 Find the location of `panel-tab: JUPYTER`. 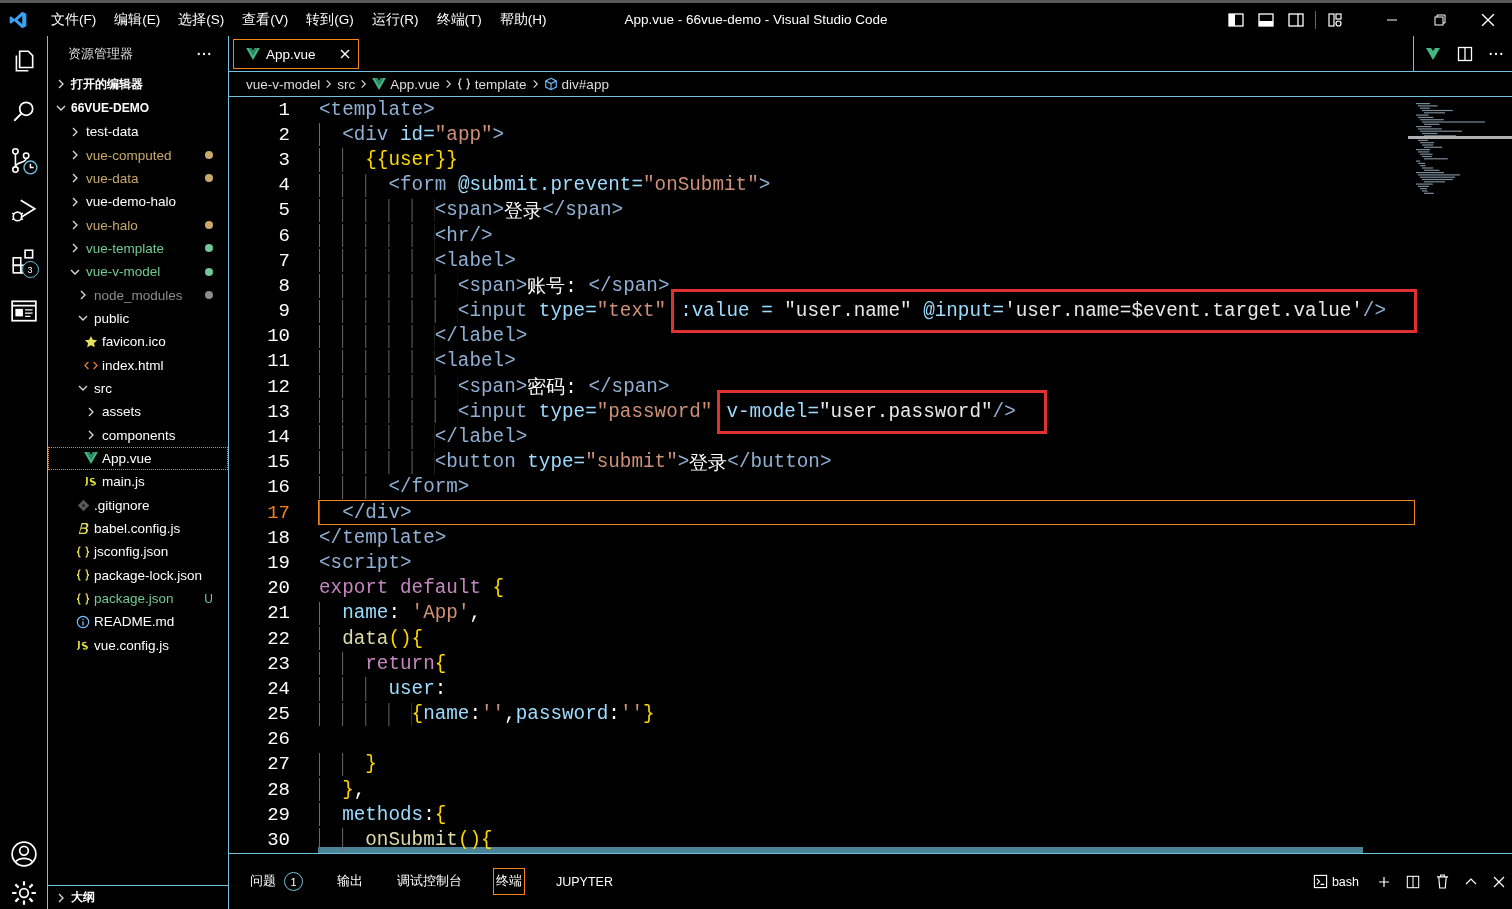

panel-tab: JUPYTER is located at coordinates (584, 881).